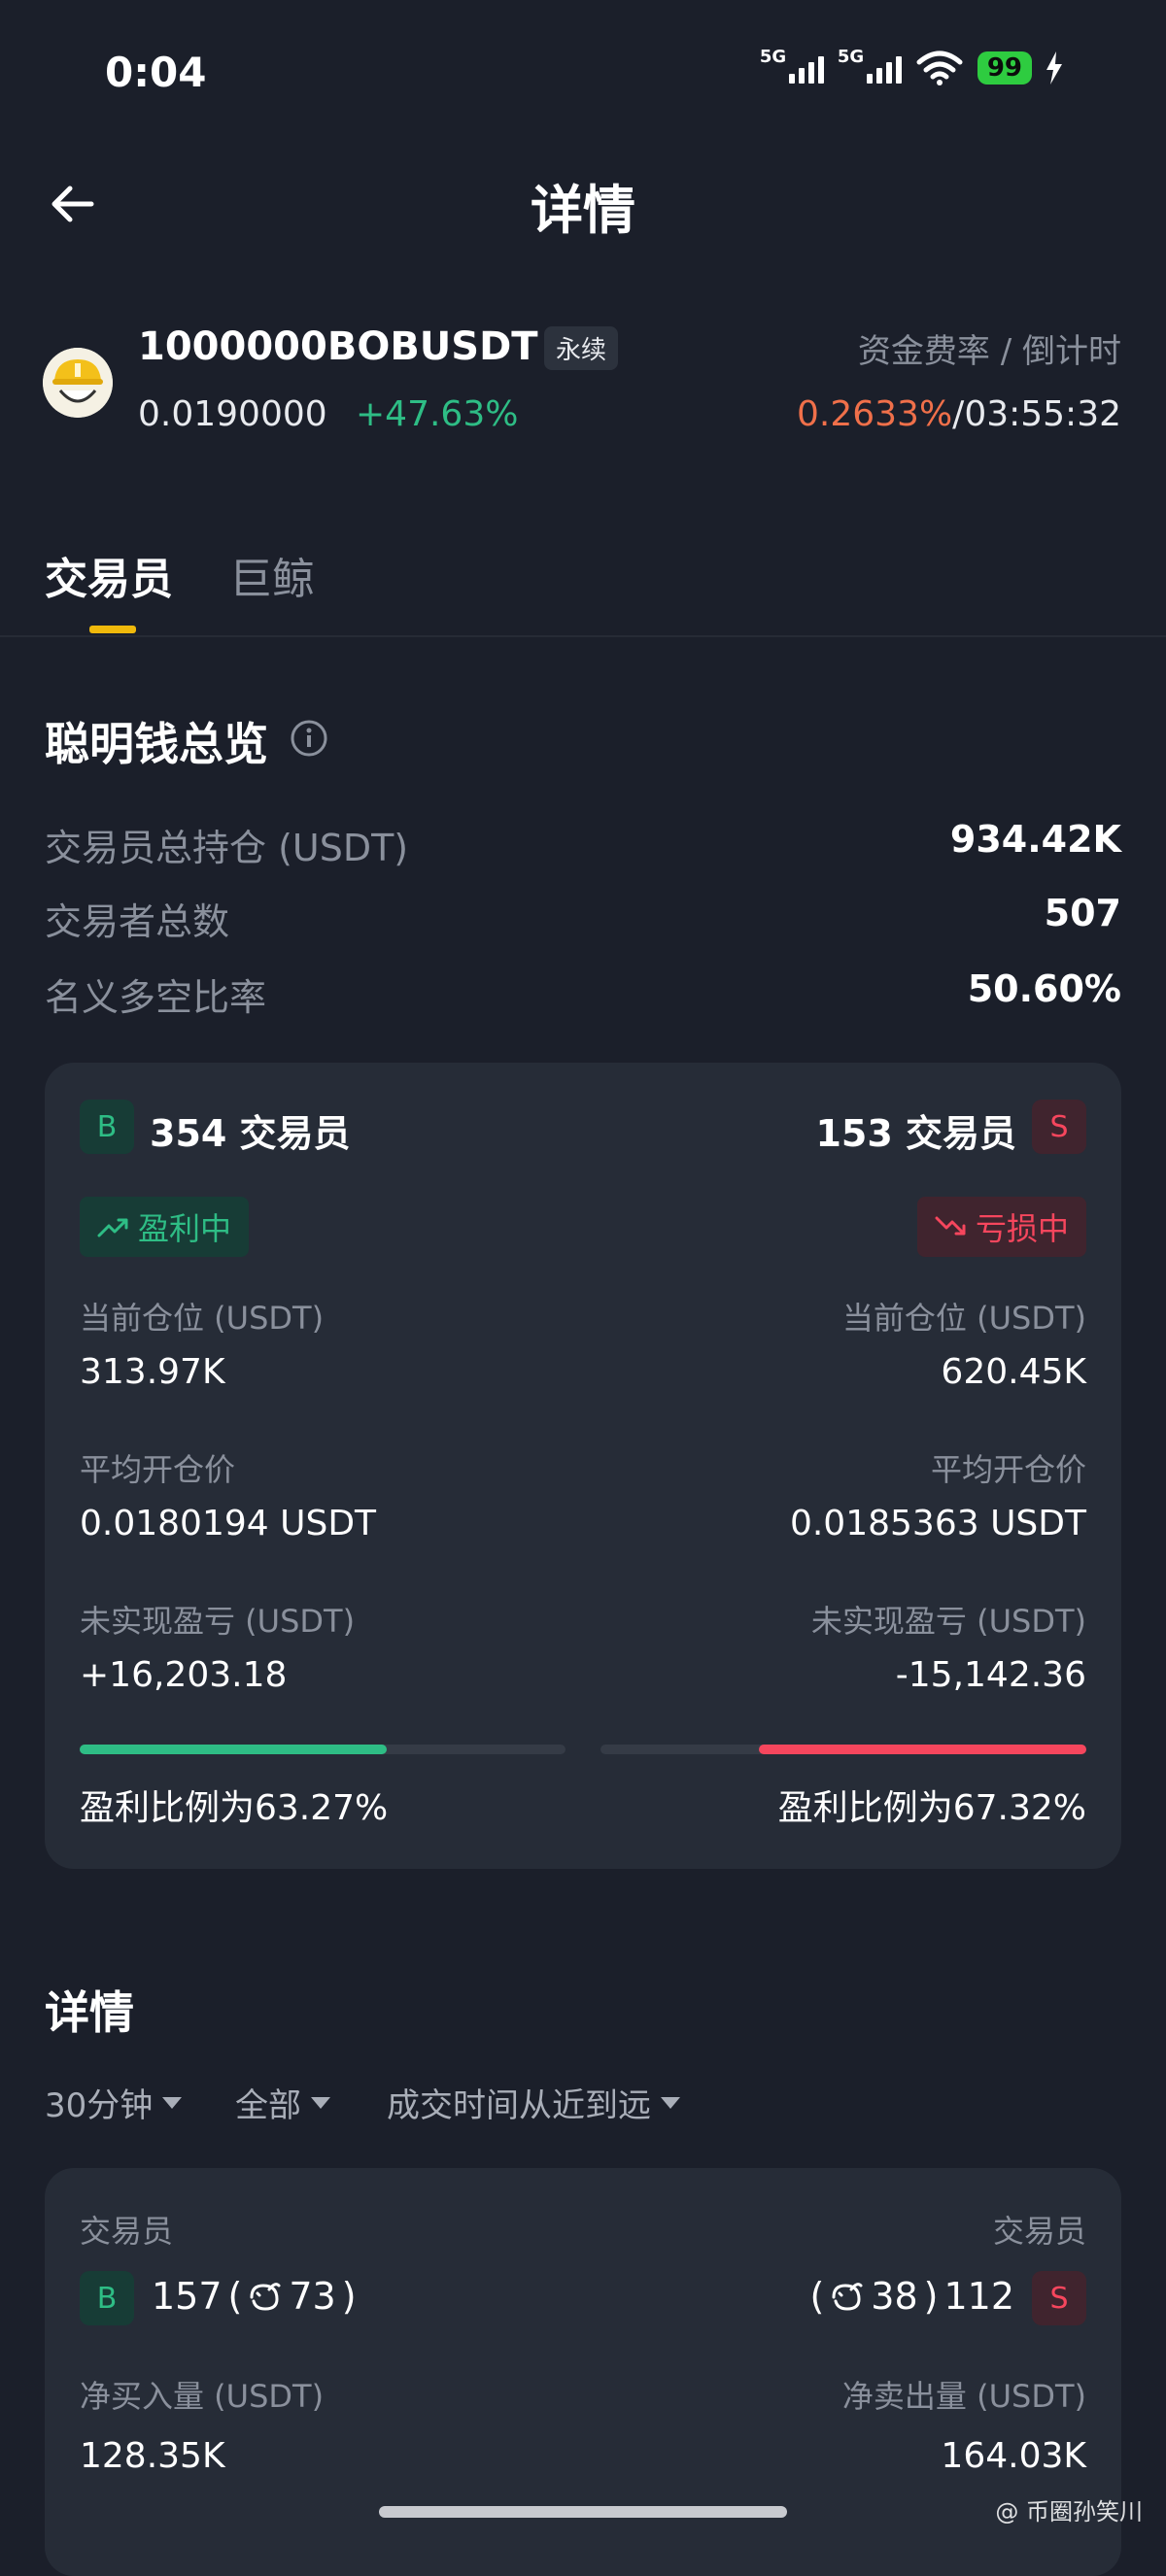  Describe the element at coordinates (792, 65) in the screenshot. I see `cell-signal-icon: 5G` at that location.